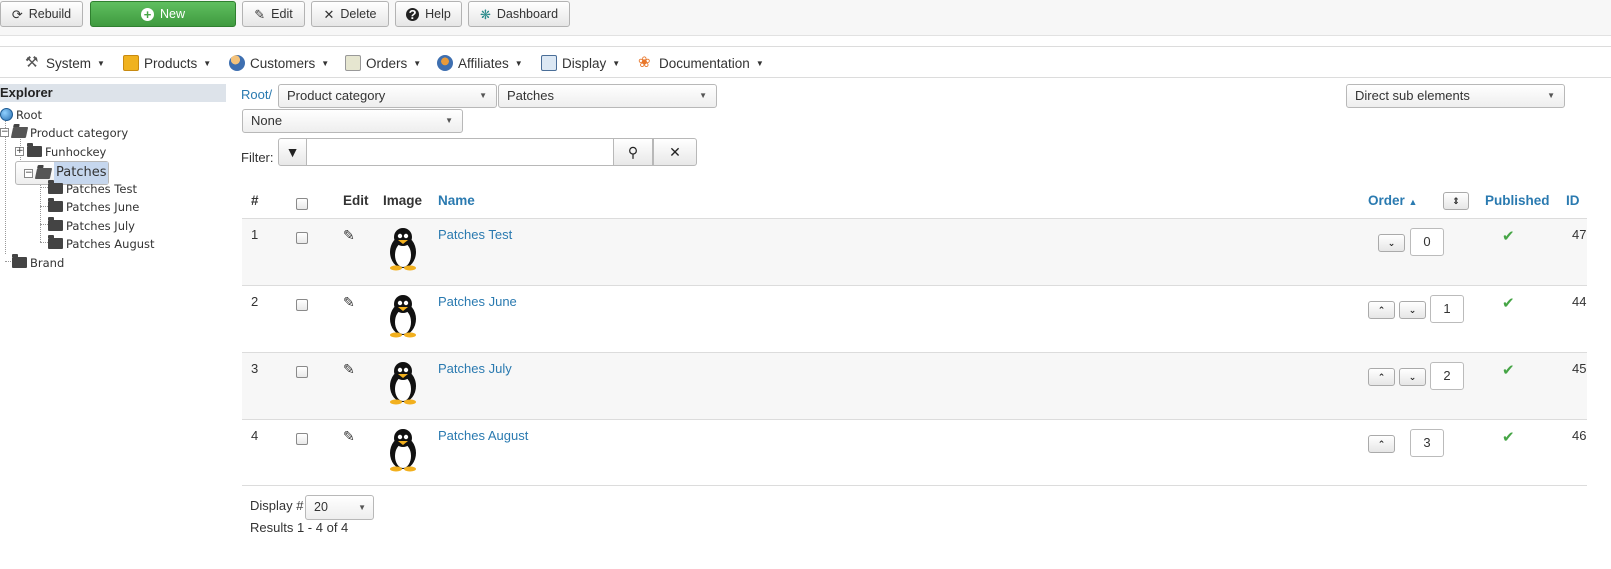 Image resolution: width=1611 pixels, height=569 pixels. Describe the element at coordinates (64, 132) in the screenshot. I see `tree-node-product-category: − Product category` at that location.